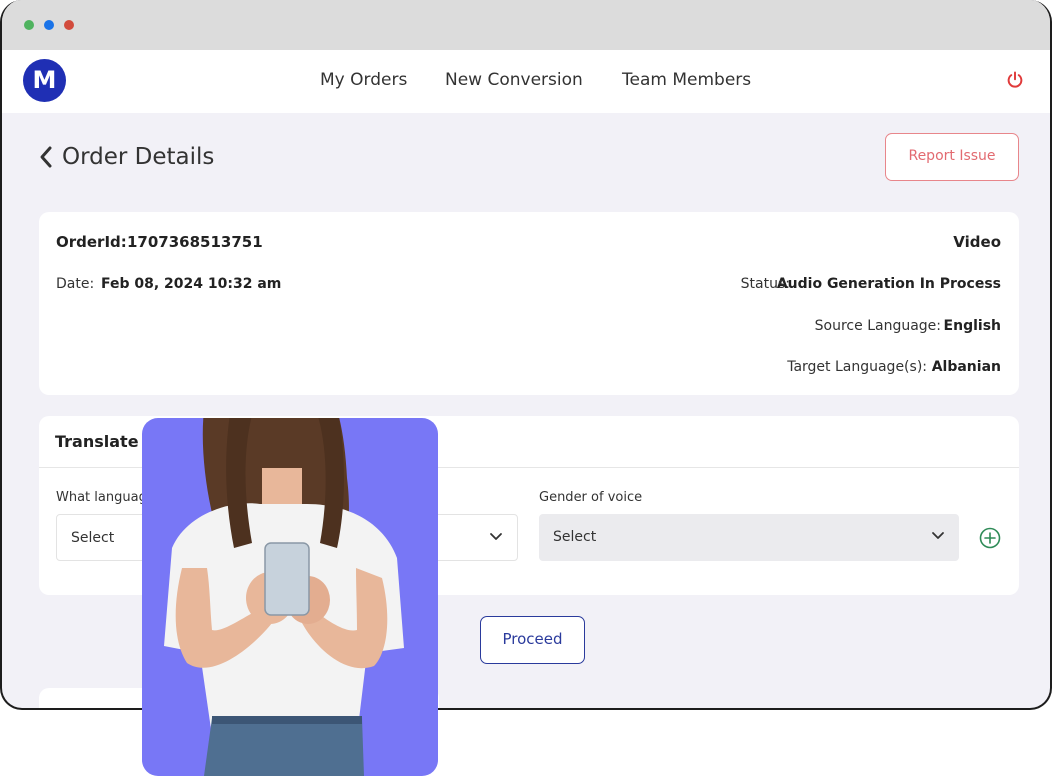 The image size is (1052, 776). What do you see at coordinates (44, 80) in the screenshot?
I see `app-logo: M` at bounding box center [44, 80].